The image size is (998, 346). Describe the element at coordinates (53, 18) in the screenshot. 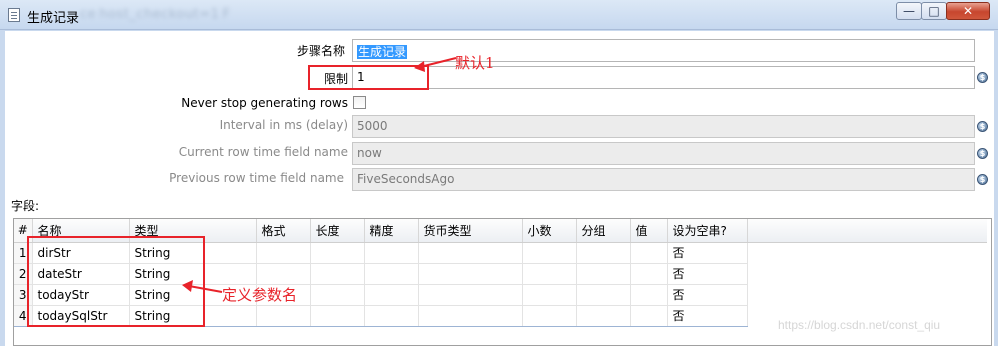

I see `window-title: 生成记录` at that location.